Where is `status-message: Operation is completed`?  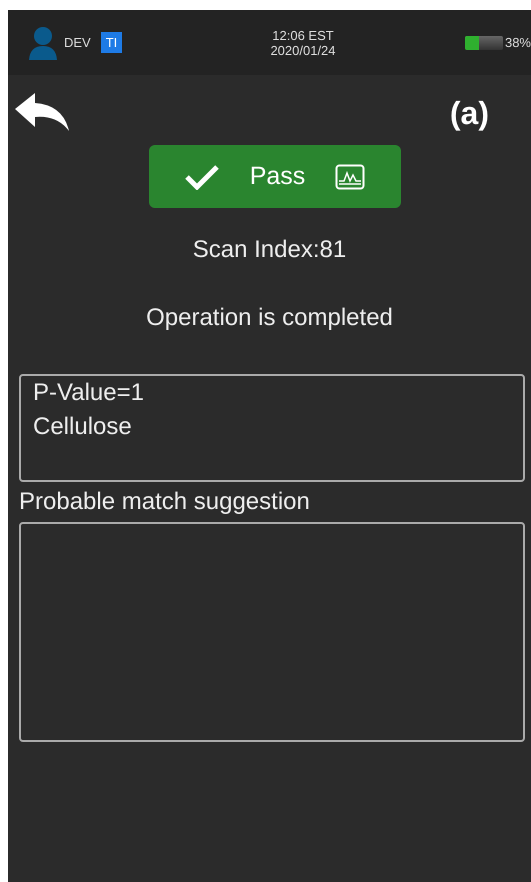
status-message: Operation is completed is located at coordinates (269, 318).